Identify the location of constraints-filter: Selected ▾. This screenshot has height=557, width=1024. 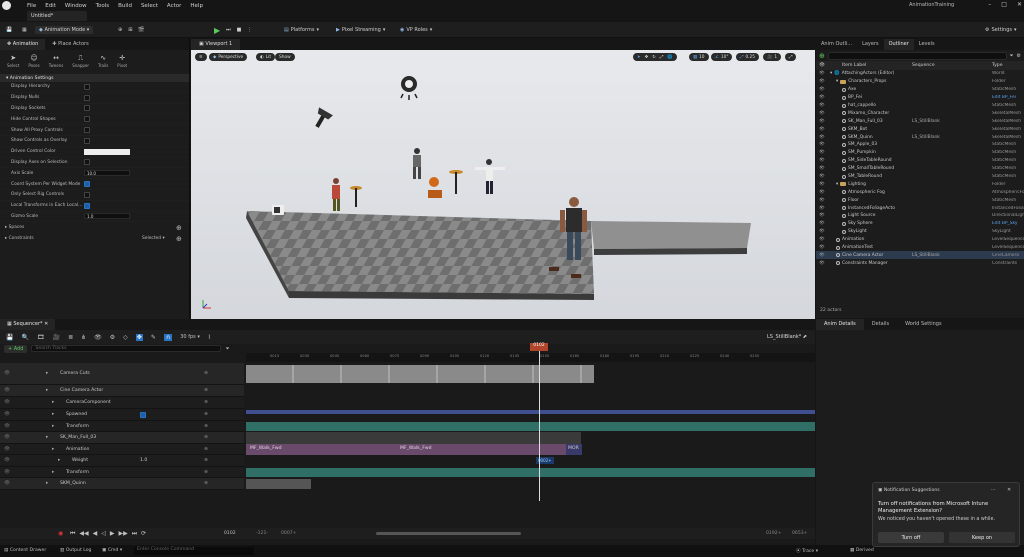
(153, 238).